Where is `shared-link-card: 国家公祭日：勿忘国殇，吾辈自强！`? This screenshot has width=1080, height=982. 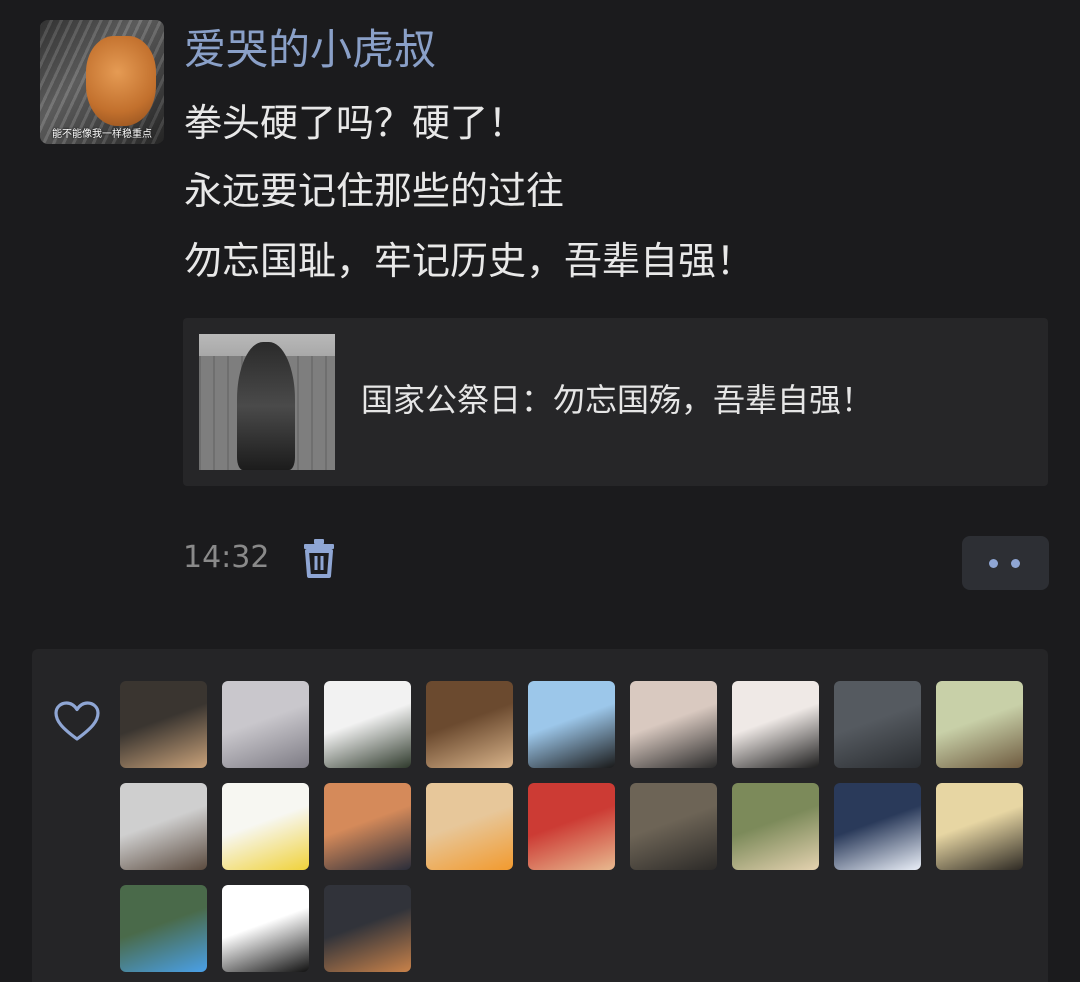 shared-link-card: 国家公祭日：勿忘国殇，吾辈自强！ is located at coordinates (615, 402).